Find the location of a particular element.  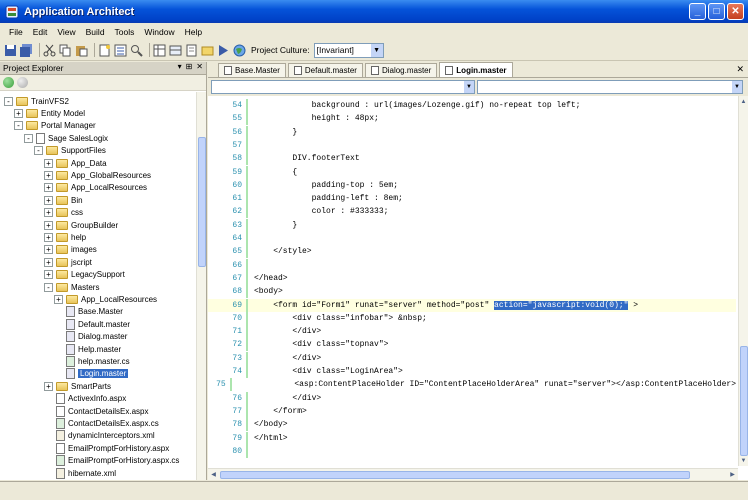

code-line: 60 padding-top : 5em; is located at coordinates (472, 185).